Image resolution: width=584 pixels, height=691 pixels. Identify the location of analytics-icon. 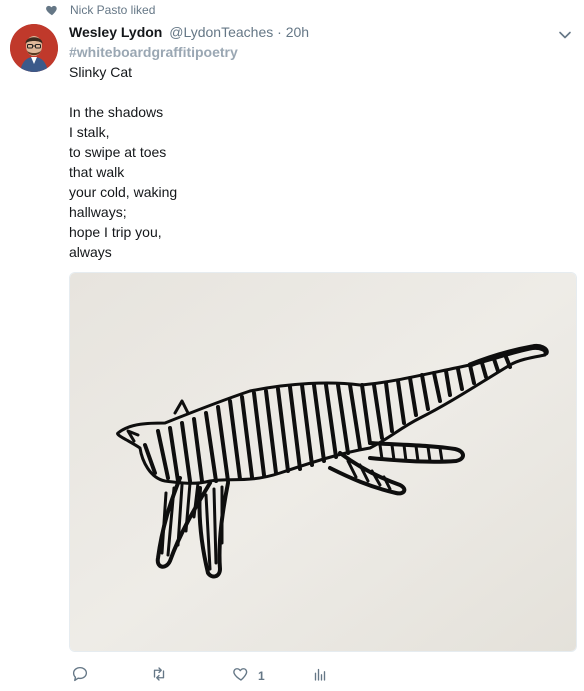
(320, 676).